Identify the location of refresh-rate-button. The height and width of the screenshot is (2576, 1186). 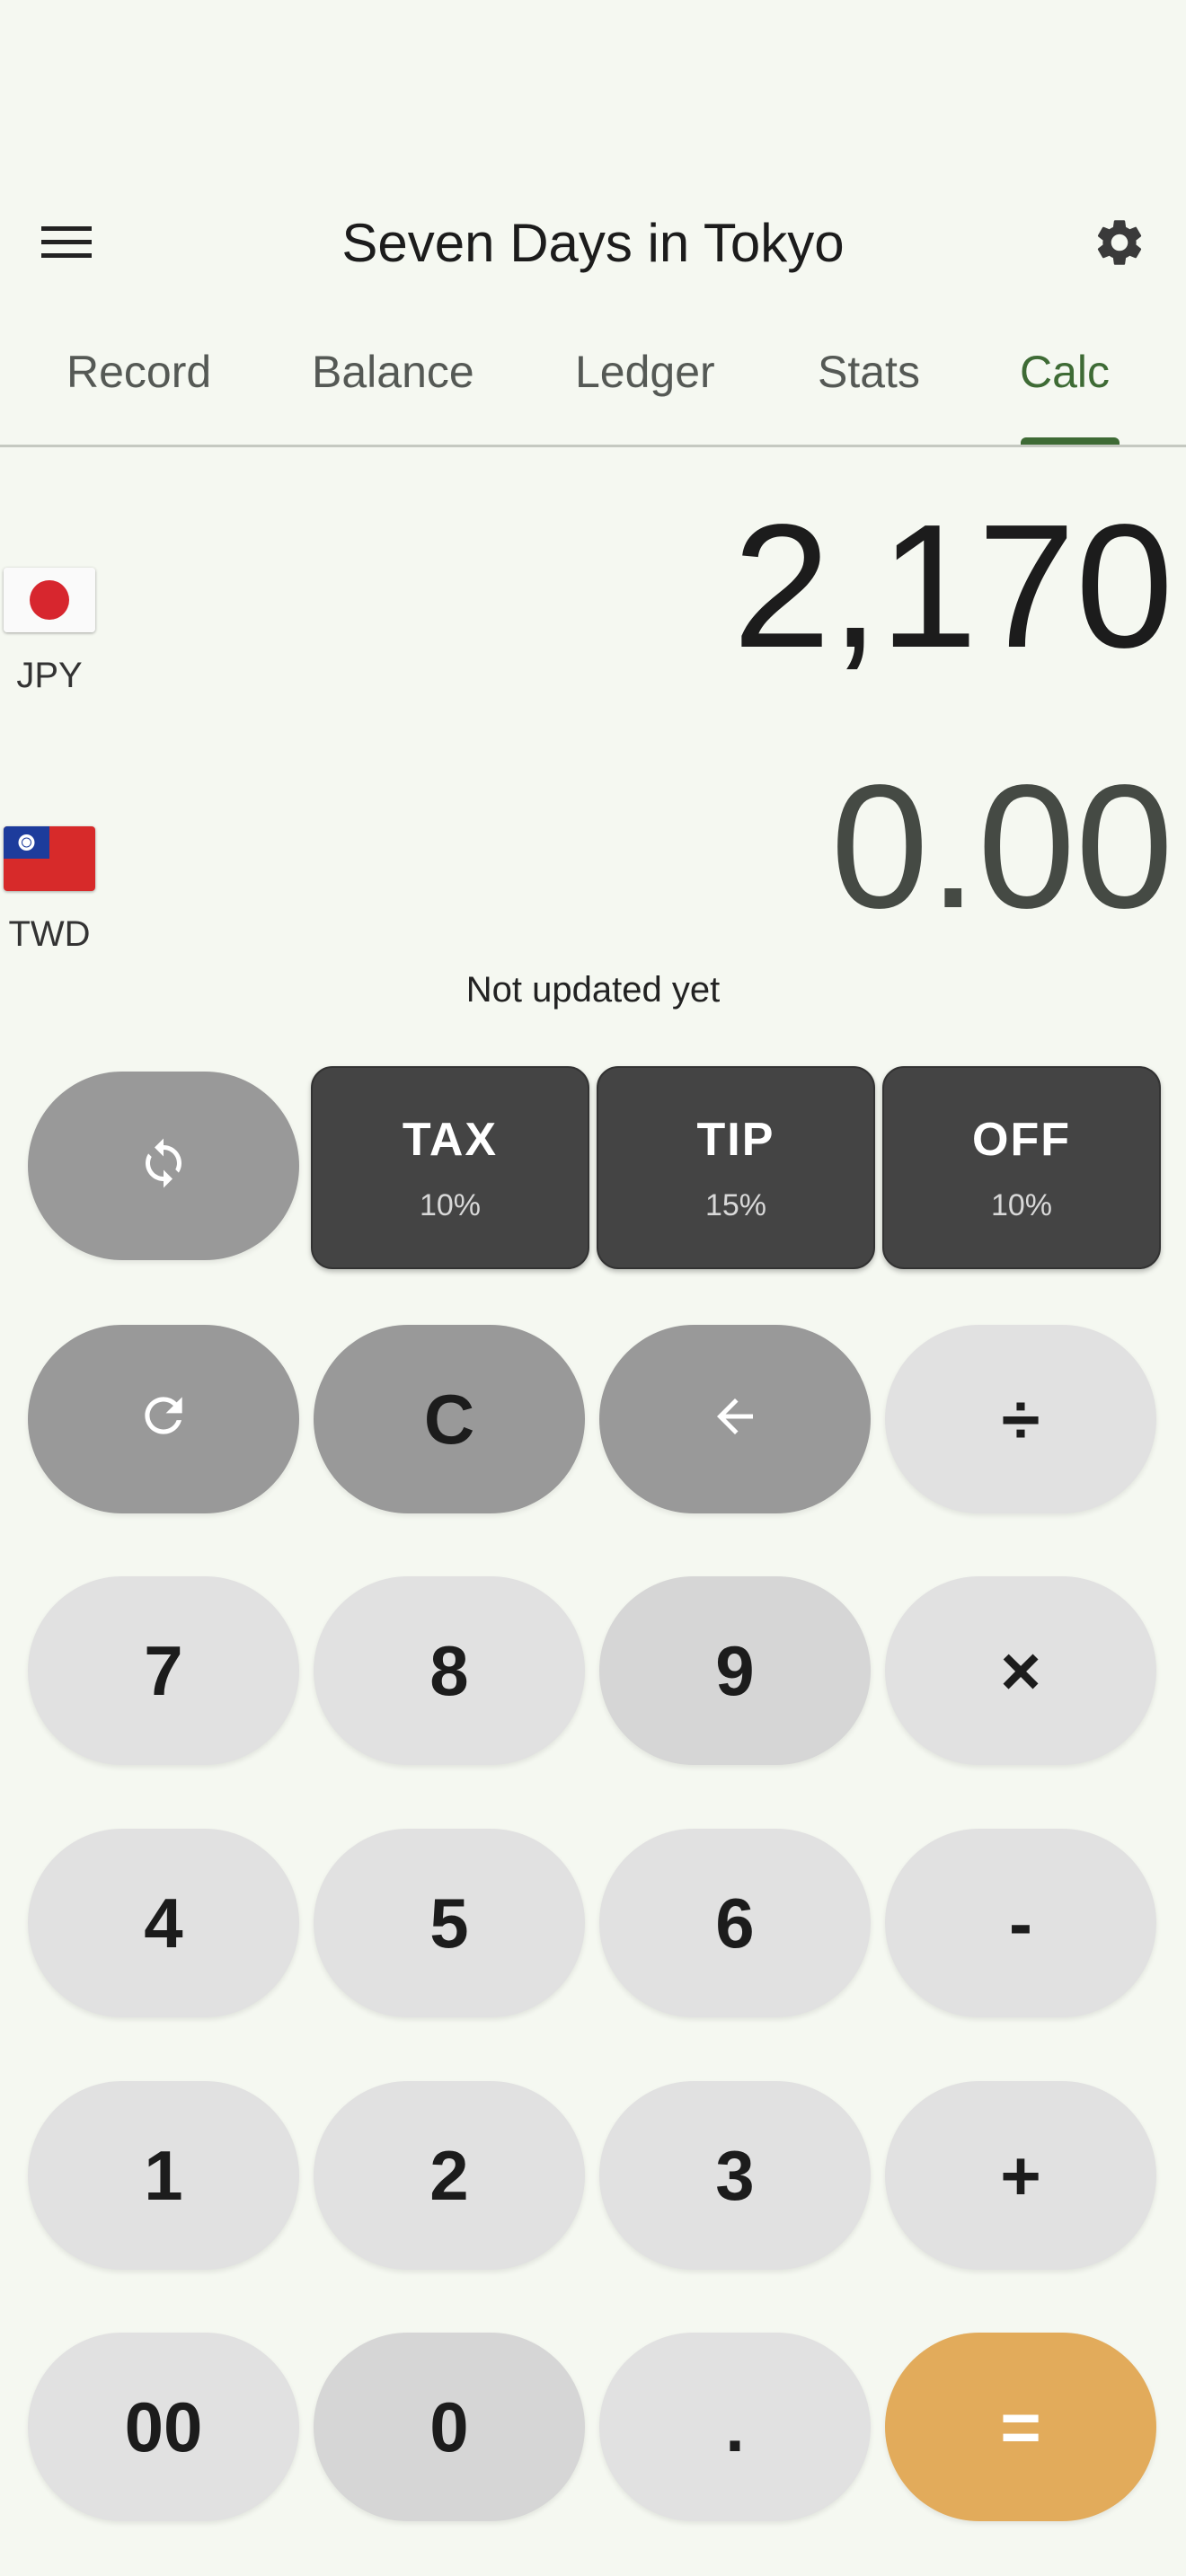
(163, 1419).